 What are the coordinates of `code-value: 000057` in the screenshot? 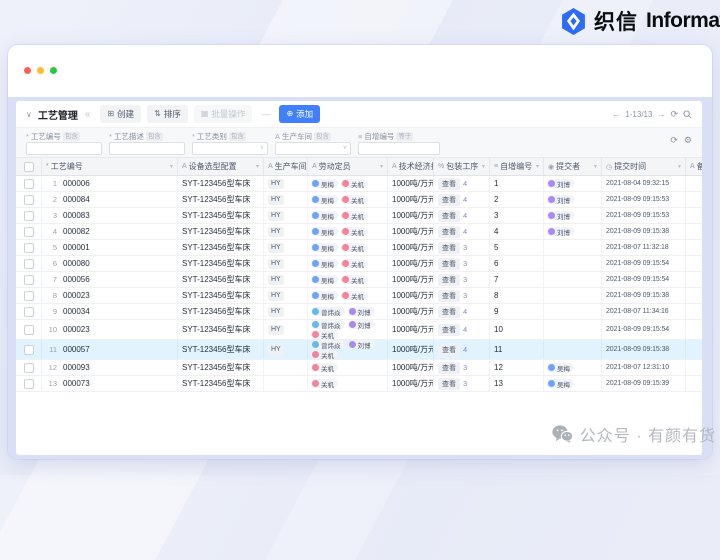 It's located at (76, 349).